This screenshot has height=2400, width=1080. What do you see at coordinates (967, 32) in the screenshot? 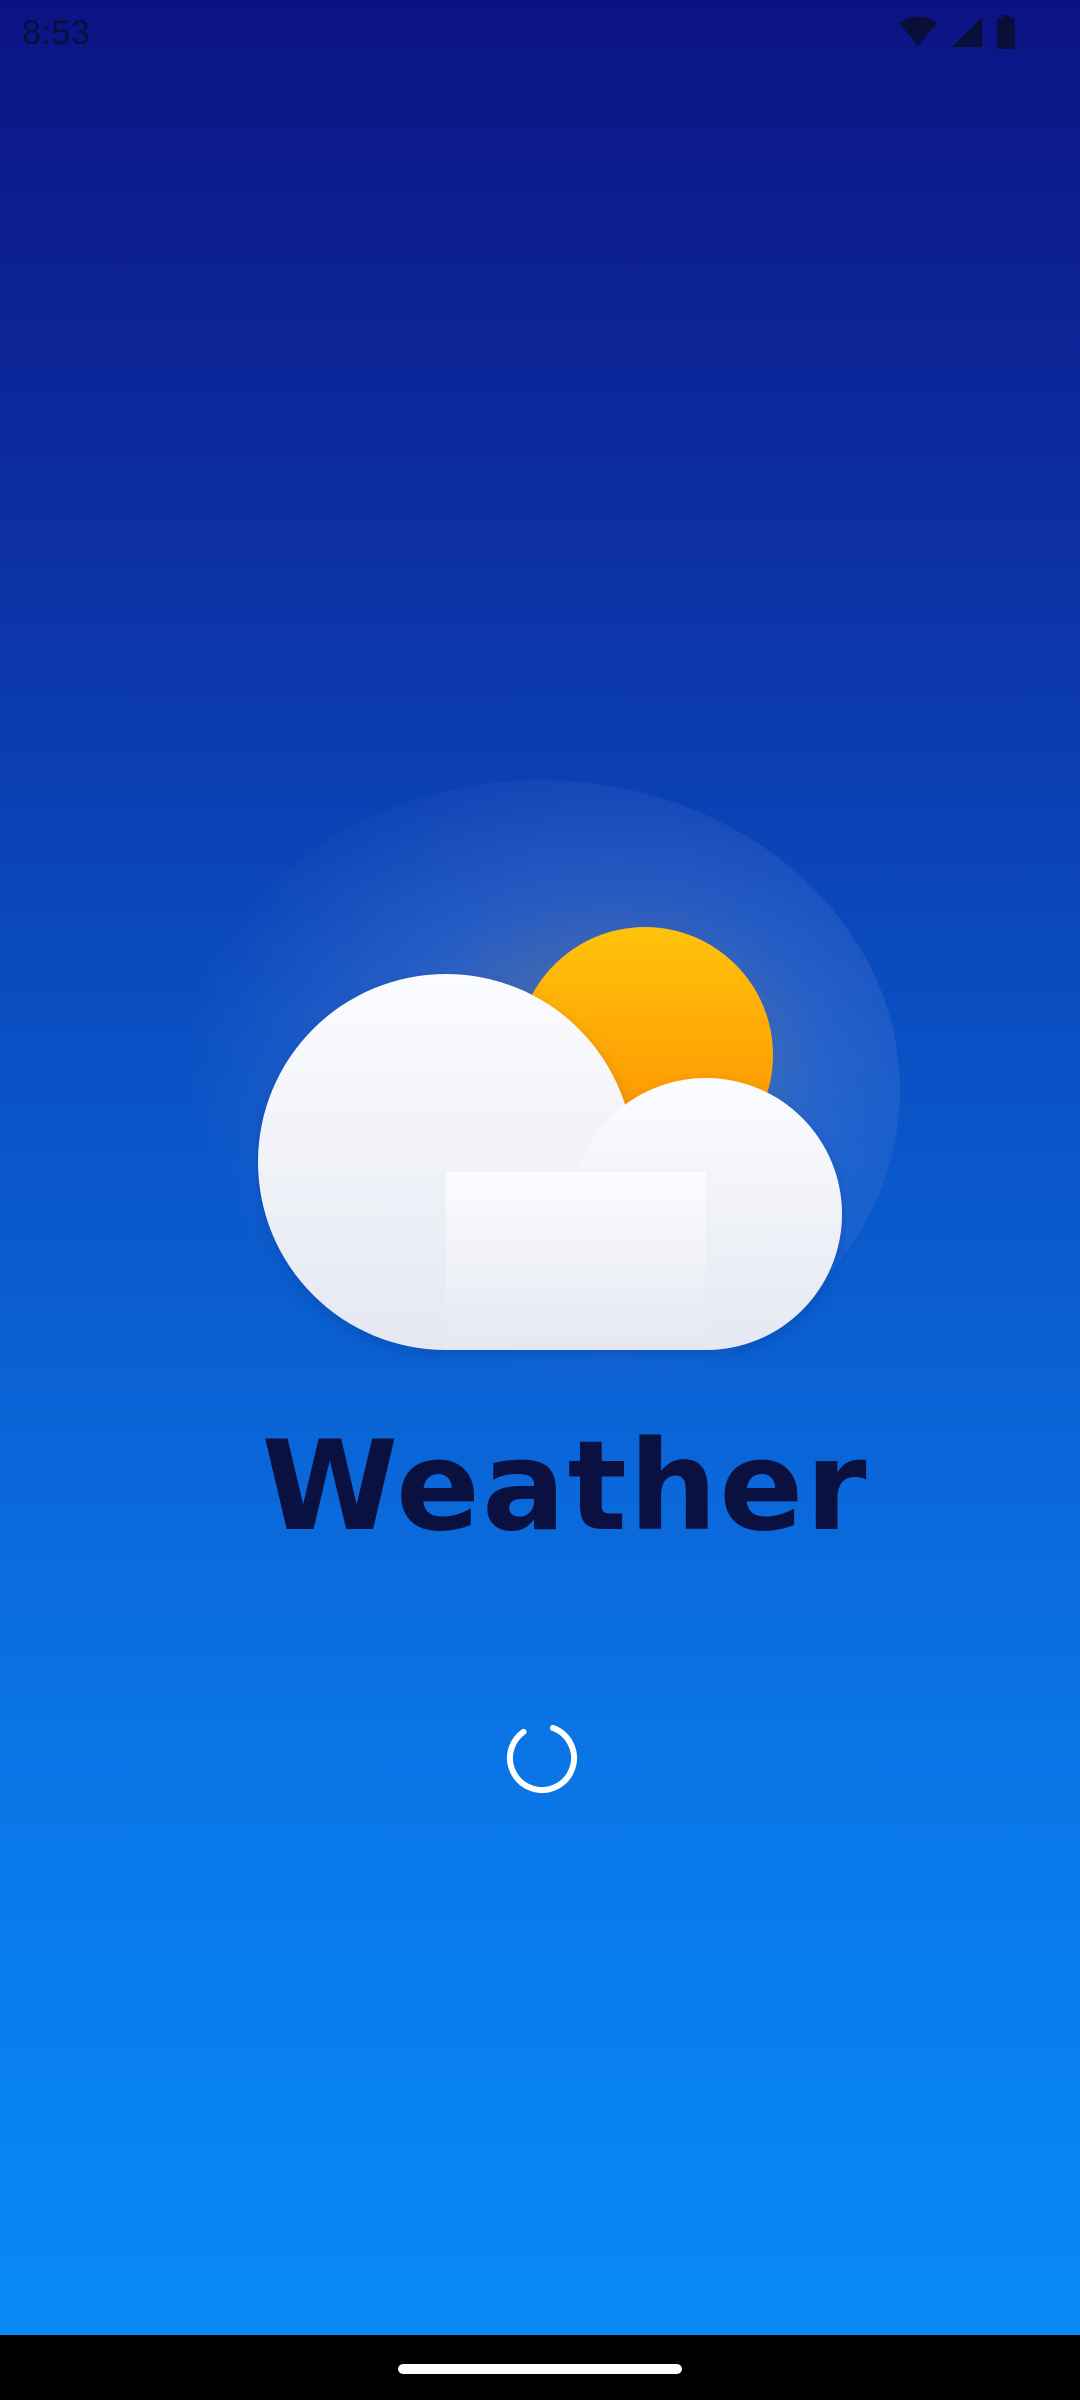
I see `cellular-signal-icon` at bounding box center [967, 32].